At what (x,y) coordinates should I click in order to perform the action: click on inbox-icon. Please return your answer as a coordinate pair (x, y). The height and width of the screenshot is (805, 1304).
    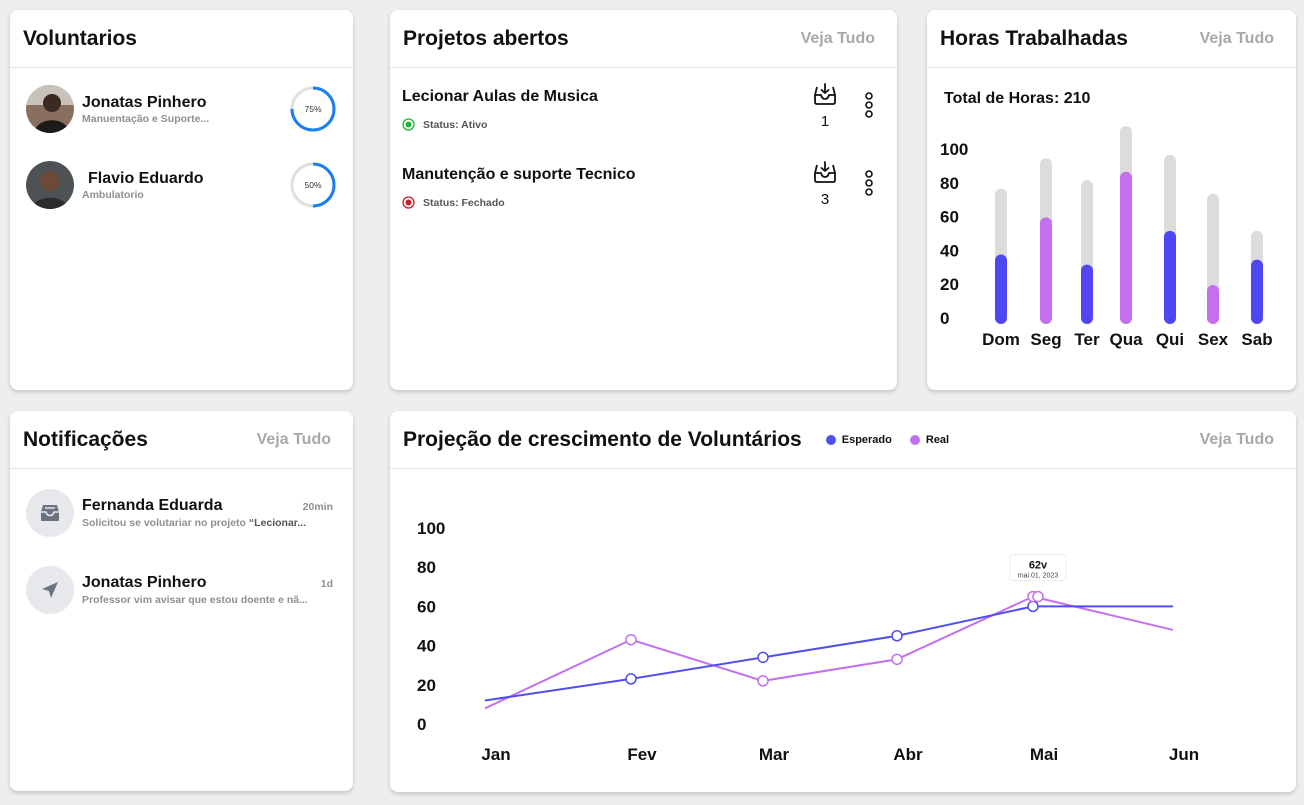
    Looking at the image, I should click on (50, 513).